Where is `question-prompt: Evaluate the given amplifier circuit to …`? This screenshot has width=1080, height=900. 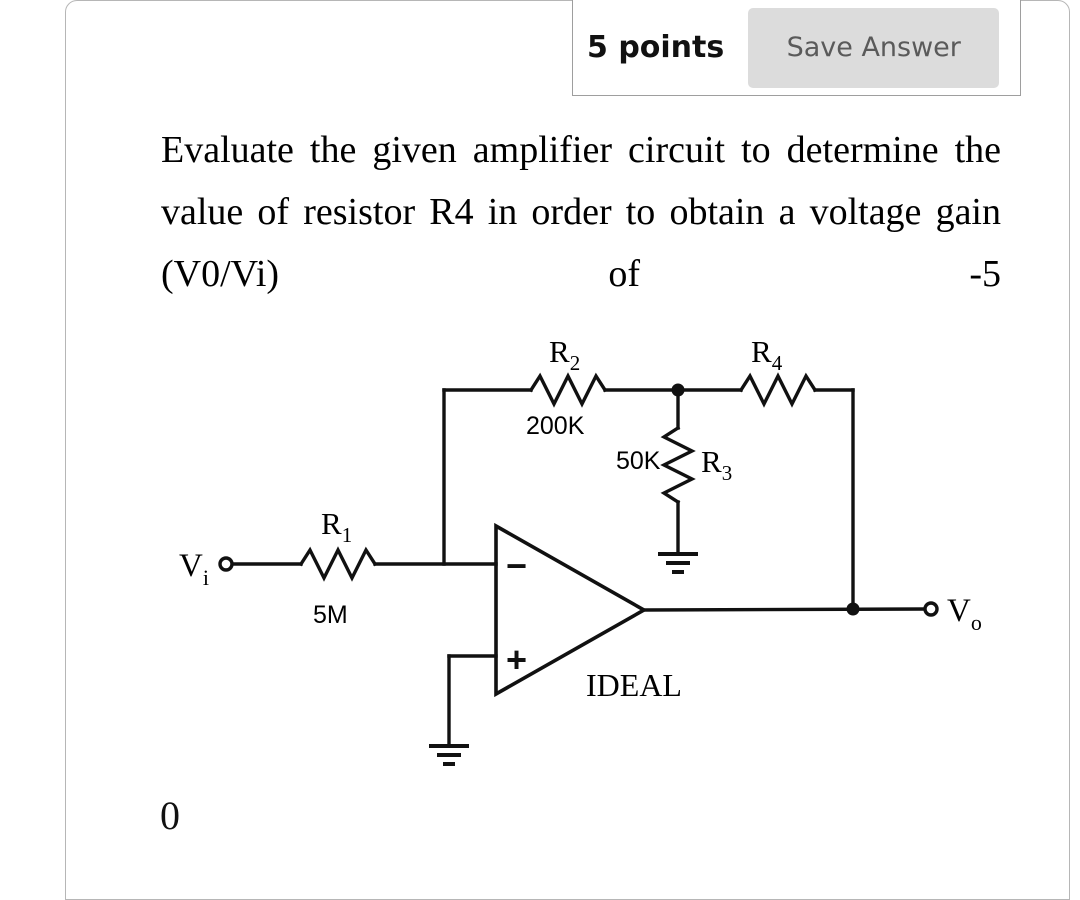 question-prompt: Evaluate the given amplifier circuit to … is located at coordinates (581, 212).